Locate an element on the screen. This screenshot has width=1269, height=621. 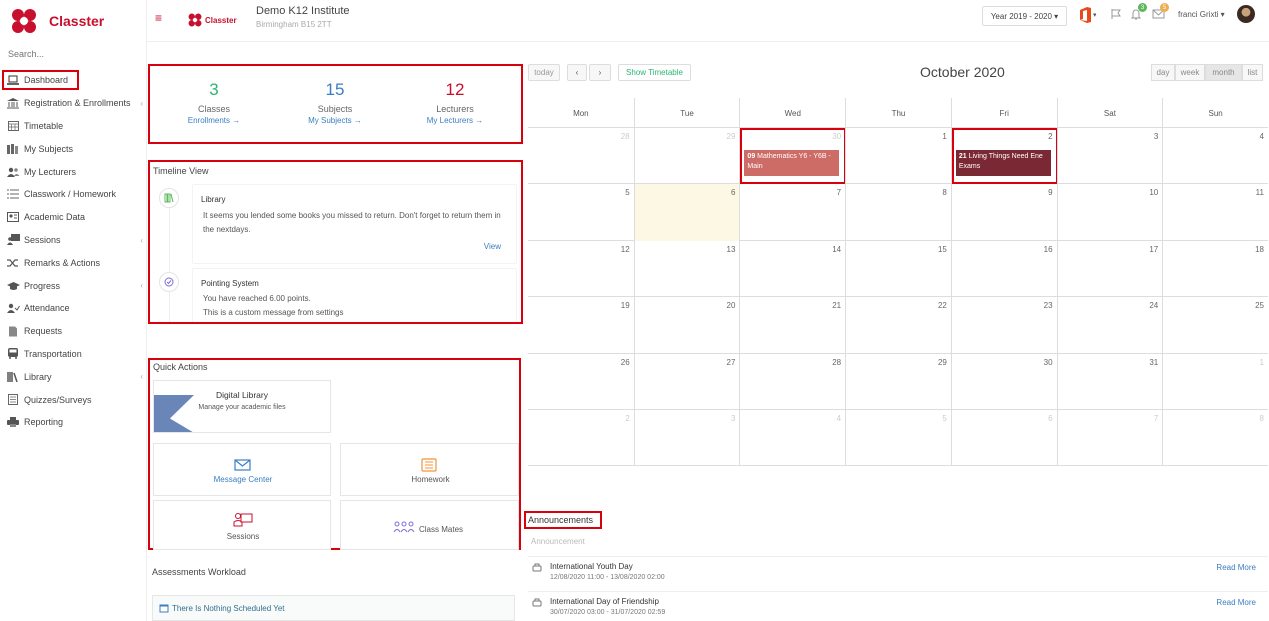
class-mates-button: Class Mates is located at coordinates (429, 525).